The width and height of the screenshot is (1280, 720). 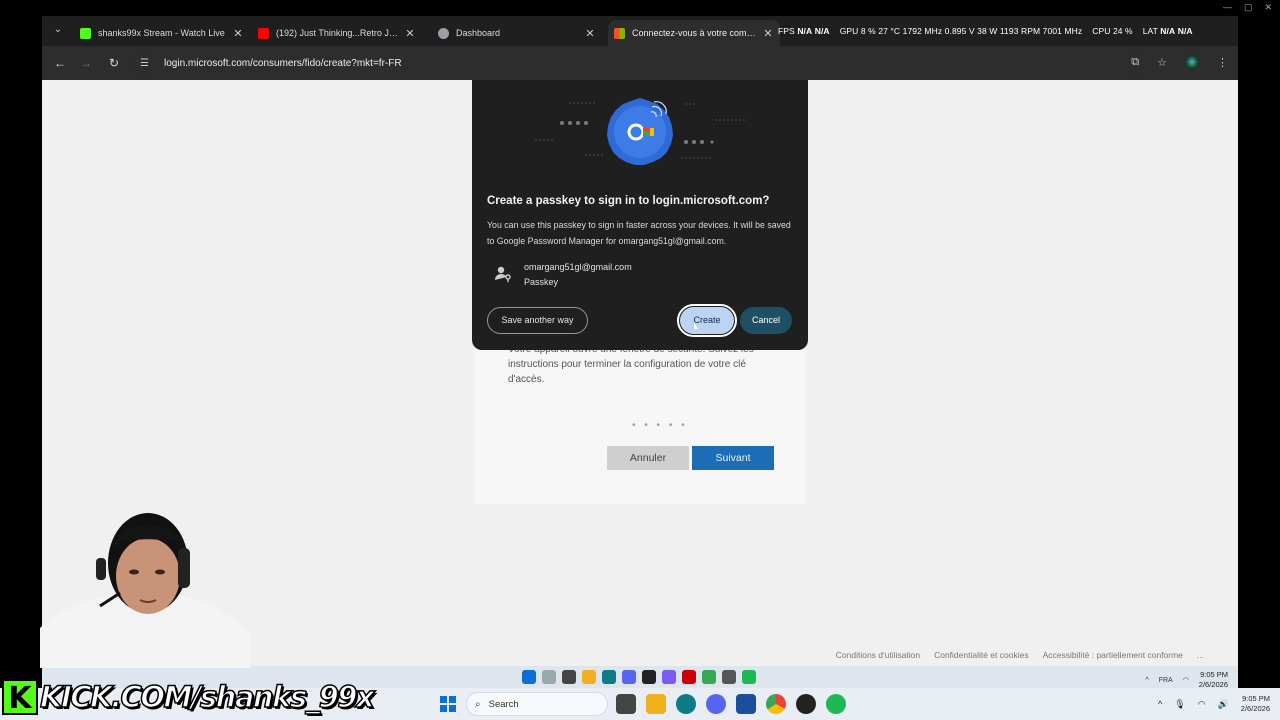 I want to click on lat-label: LAT, so click(x=1150, y=31).